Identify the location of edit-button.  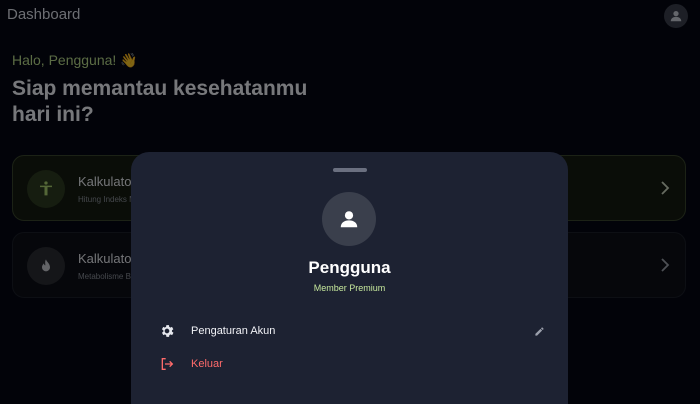
(539, 331).